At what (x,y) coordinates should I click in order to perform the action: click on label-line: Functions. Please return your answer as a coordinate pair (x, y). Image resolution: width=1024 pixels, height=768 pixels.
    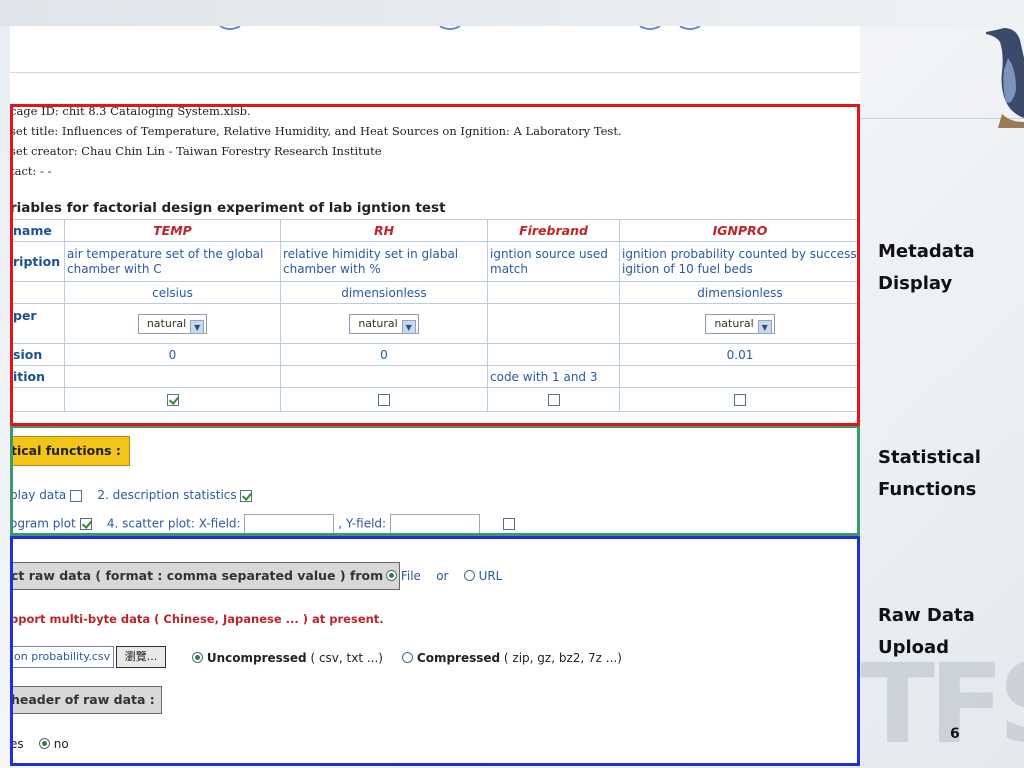
    Looking at the image, I should click on (927, 489).